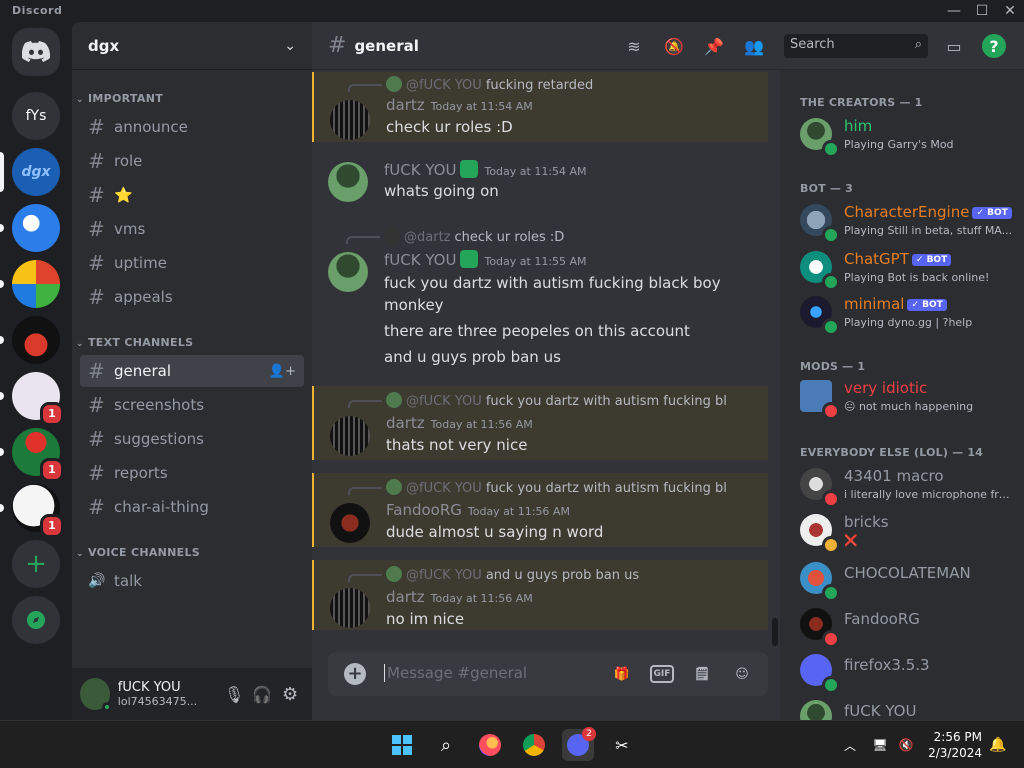  What do you see at coordinates (831, 149) in the screenshot?
I see `status-online-icon` at bounding box center [831, 149].